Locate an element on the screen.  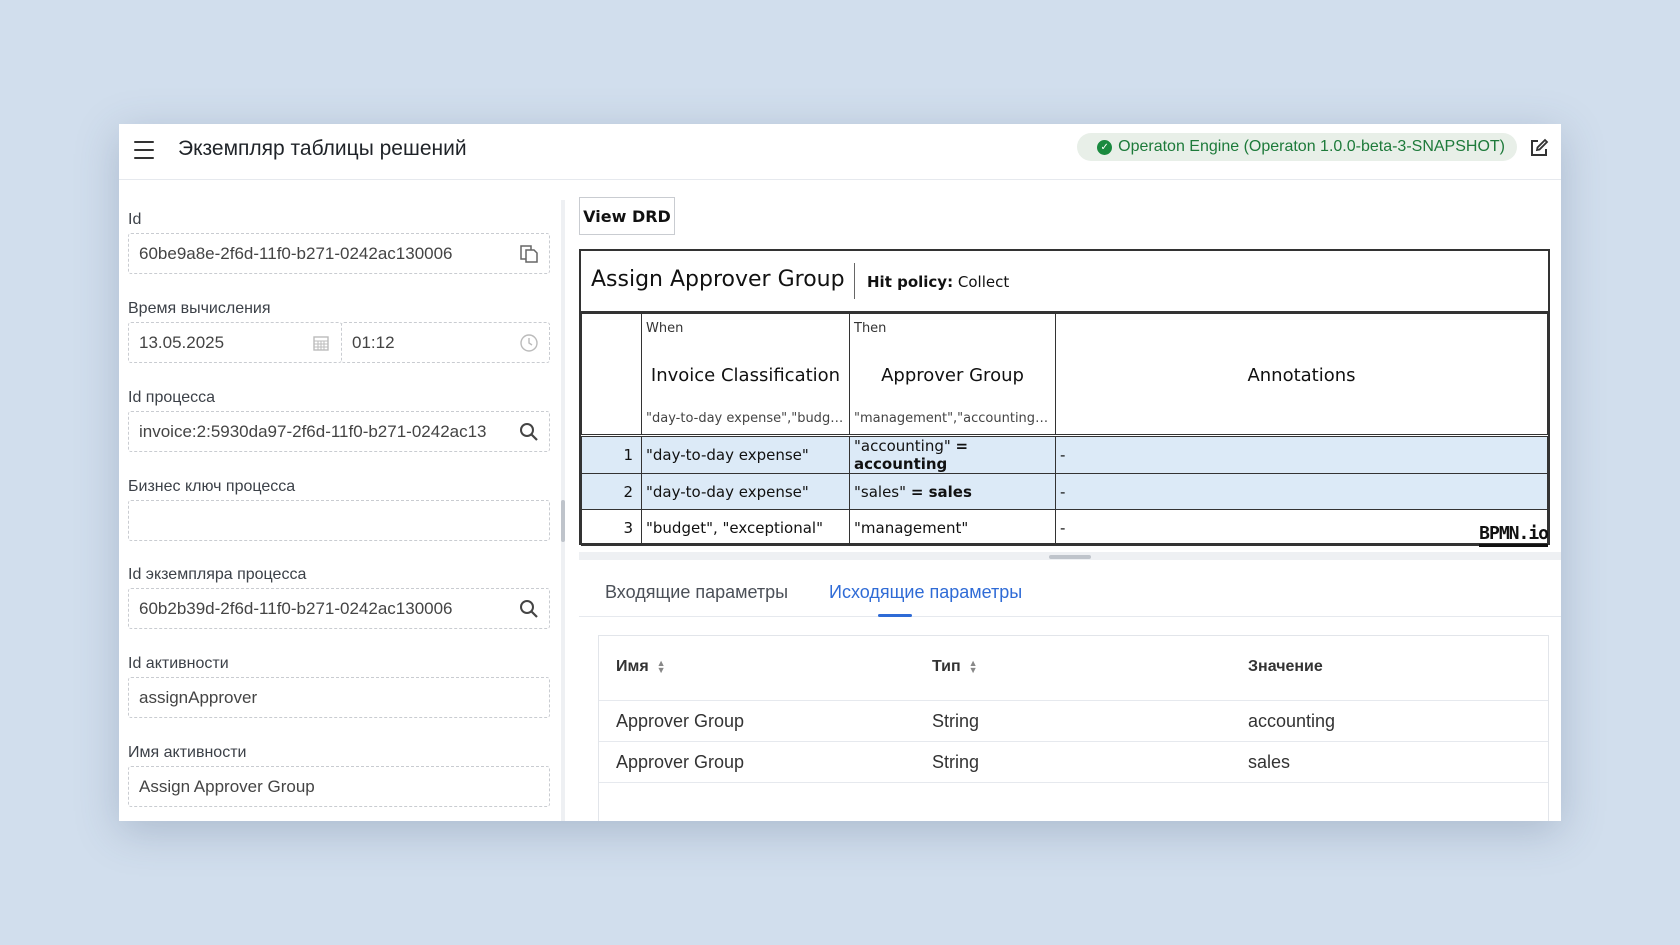
id-value: 60be9a8e-2f6d-11f0-b271-0242ac130006 is located at coordinates (296, 253).